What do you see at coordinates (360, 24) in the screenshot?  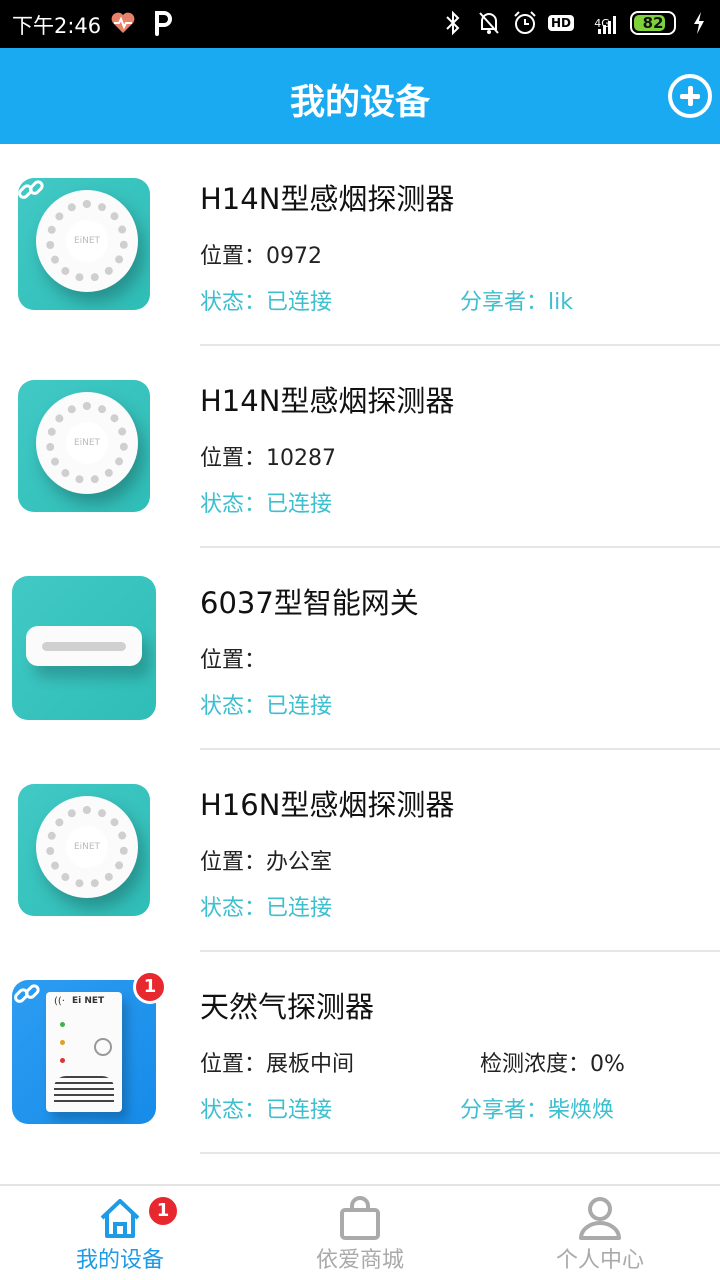 I see `status-bar: 下午2:46 HD 4G 82` at bounding box center [360, 24].